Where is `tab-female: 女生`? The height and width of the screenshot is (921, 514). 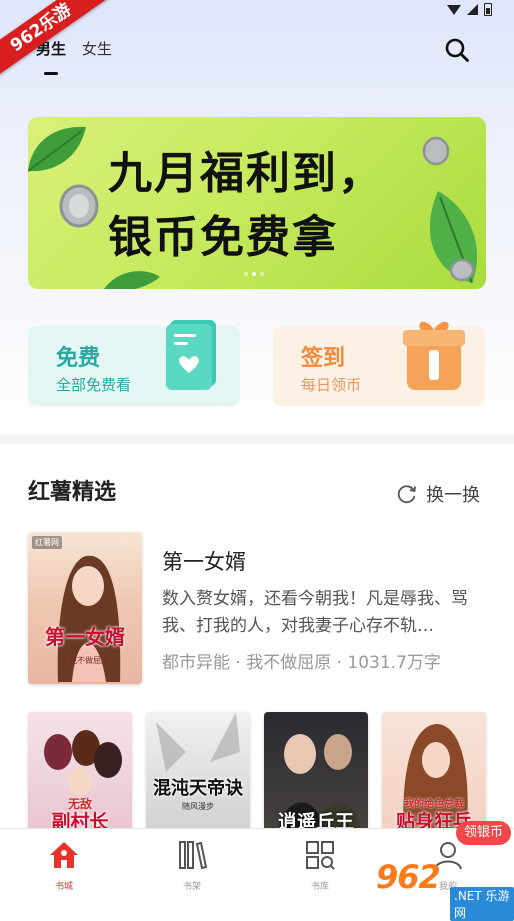 tab-female: 女生 is located at coordinates (97, 48).